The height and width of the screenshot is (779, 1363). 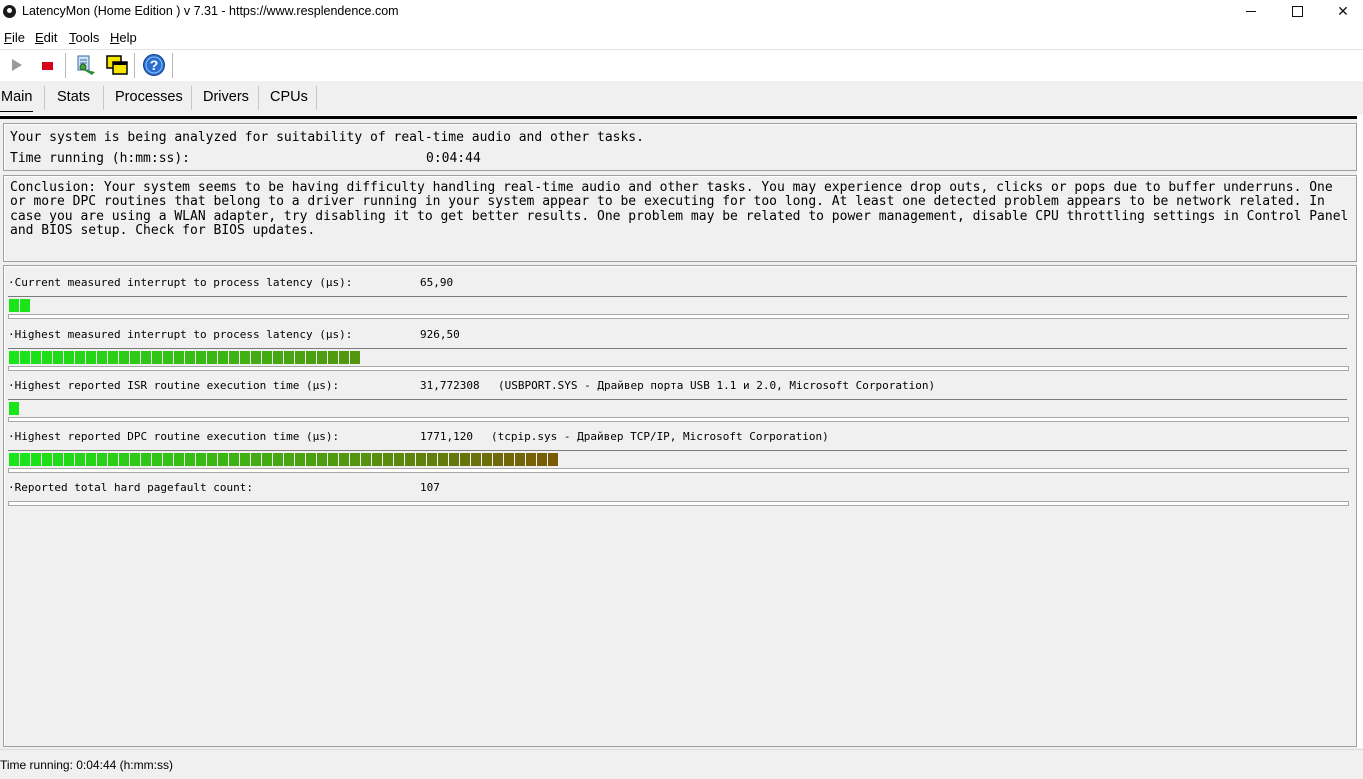 I want to click on menu-edit: Edit, so click(x=46, y=37).